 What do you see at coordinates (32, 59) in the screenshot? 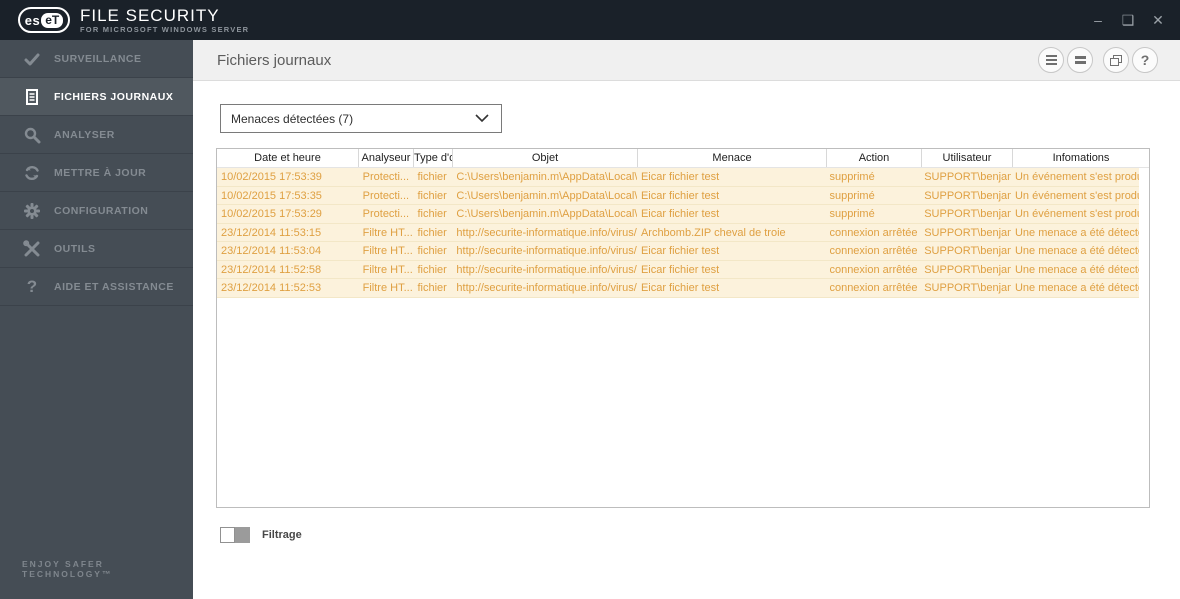
I see `check-icon` at bounding box center [32, 59].